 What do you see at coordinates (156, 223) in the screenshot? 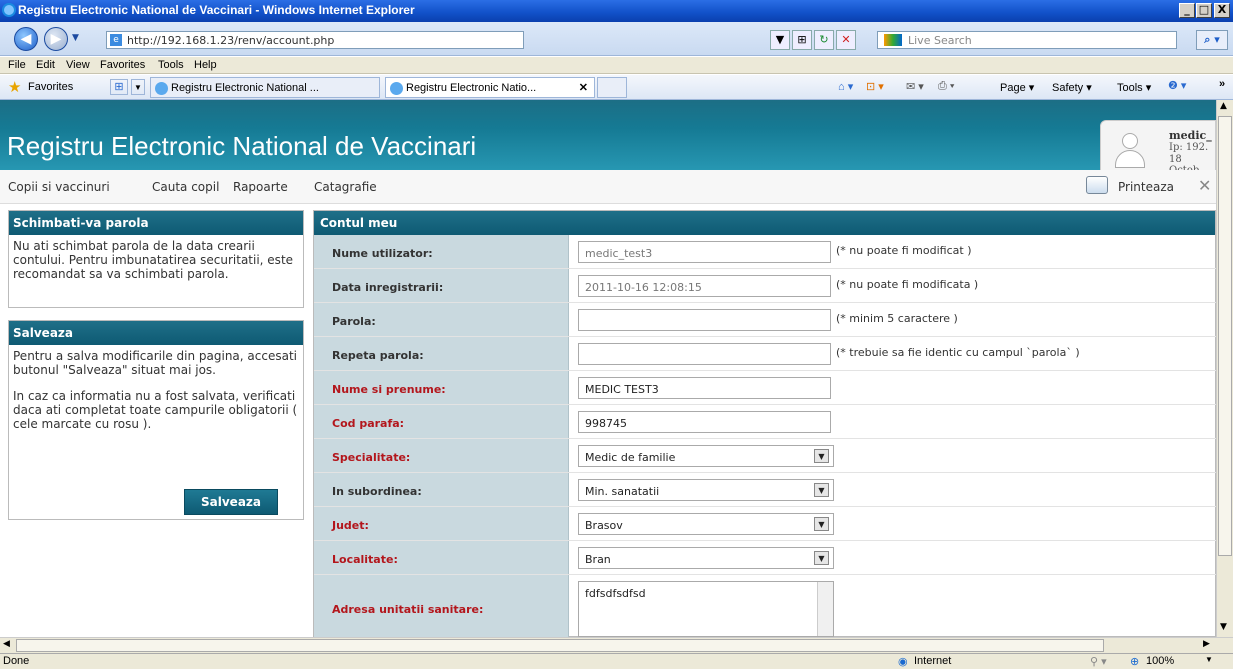
I see `panel-title: Schimbati-va parola` at bounding box center [156, 223].